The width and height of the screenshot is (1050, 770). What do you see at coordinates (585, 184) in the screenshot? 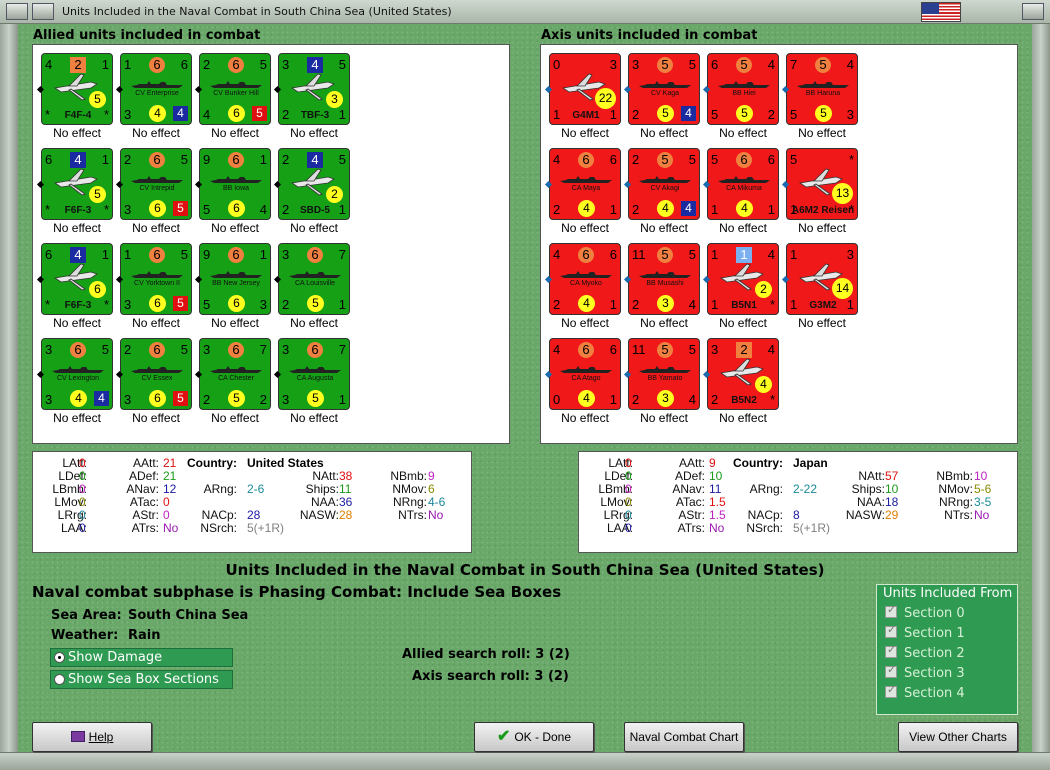
I see `axis-unit-counter: 4 6 2 6 CA Maya 4 1` at bounding box center [585, 184].